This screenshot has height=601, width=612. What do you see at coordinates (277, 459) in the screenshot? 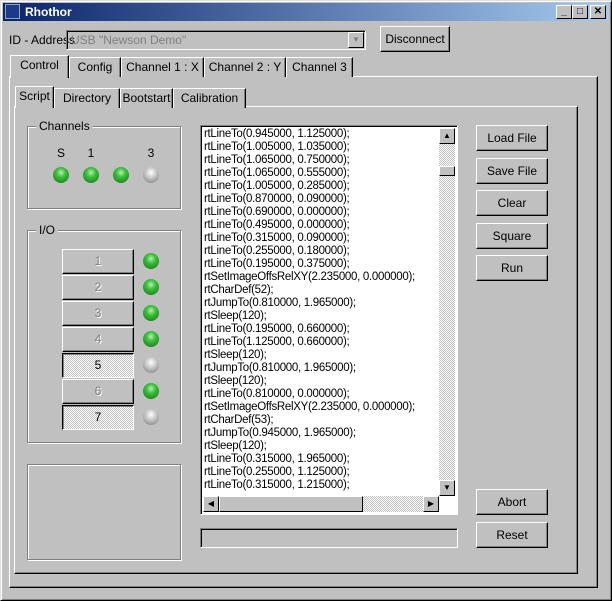
I see `script-line: rtLineTo(0.315000, 1.965000);` at bounding box center [277, 459].